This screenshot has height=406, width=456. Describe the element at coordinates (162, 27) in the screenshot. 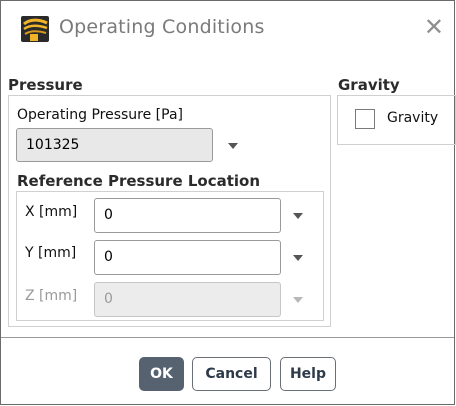

I see `dialog-title: Operating Conditions` at that location.